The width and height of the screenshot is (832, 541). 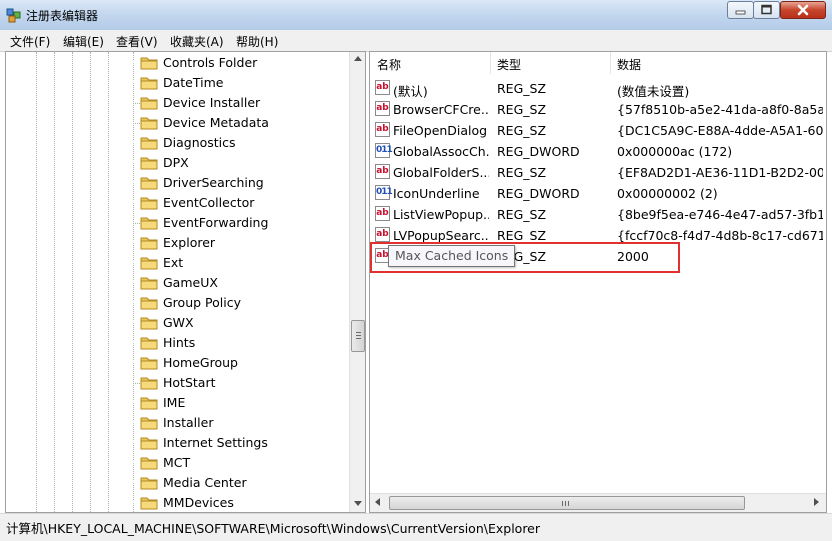 I want to click on maximize-icon, so click(x=766, y=9).